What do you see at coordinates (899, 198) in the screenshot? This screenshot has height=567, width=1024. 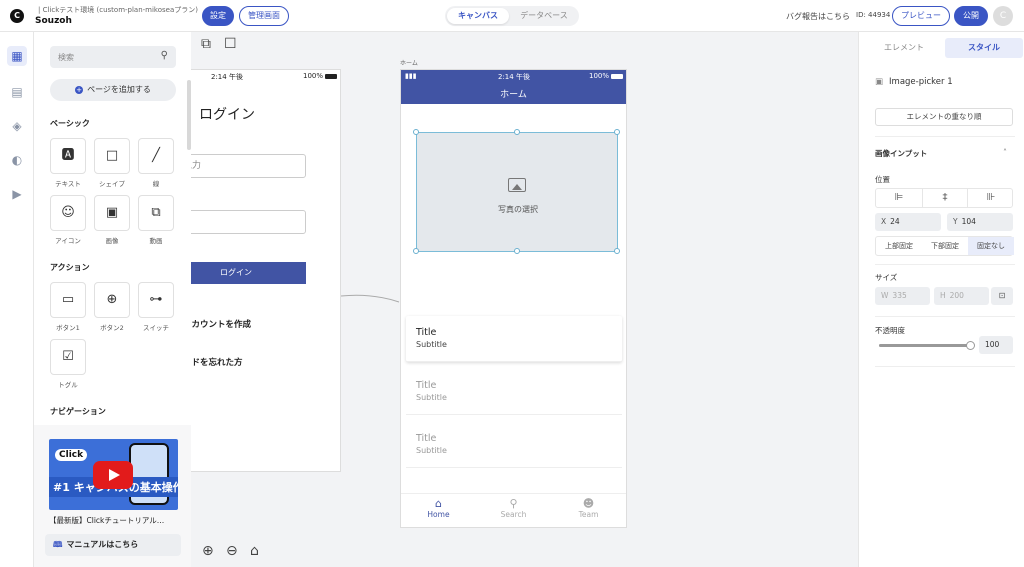 I see `align-left-icon: ⊫` at bounding box center [899, 198].